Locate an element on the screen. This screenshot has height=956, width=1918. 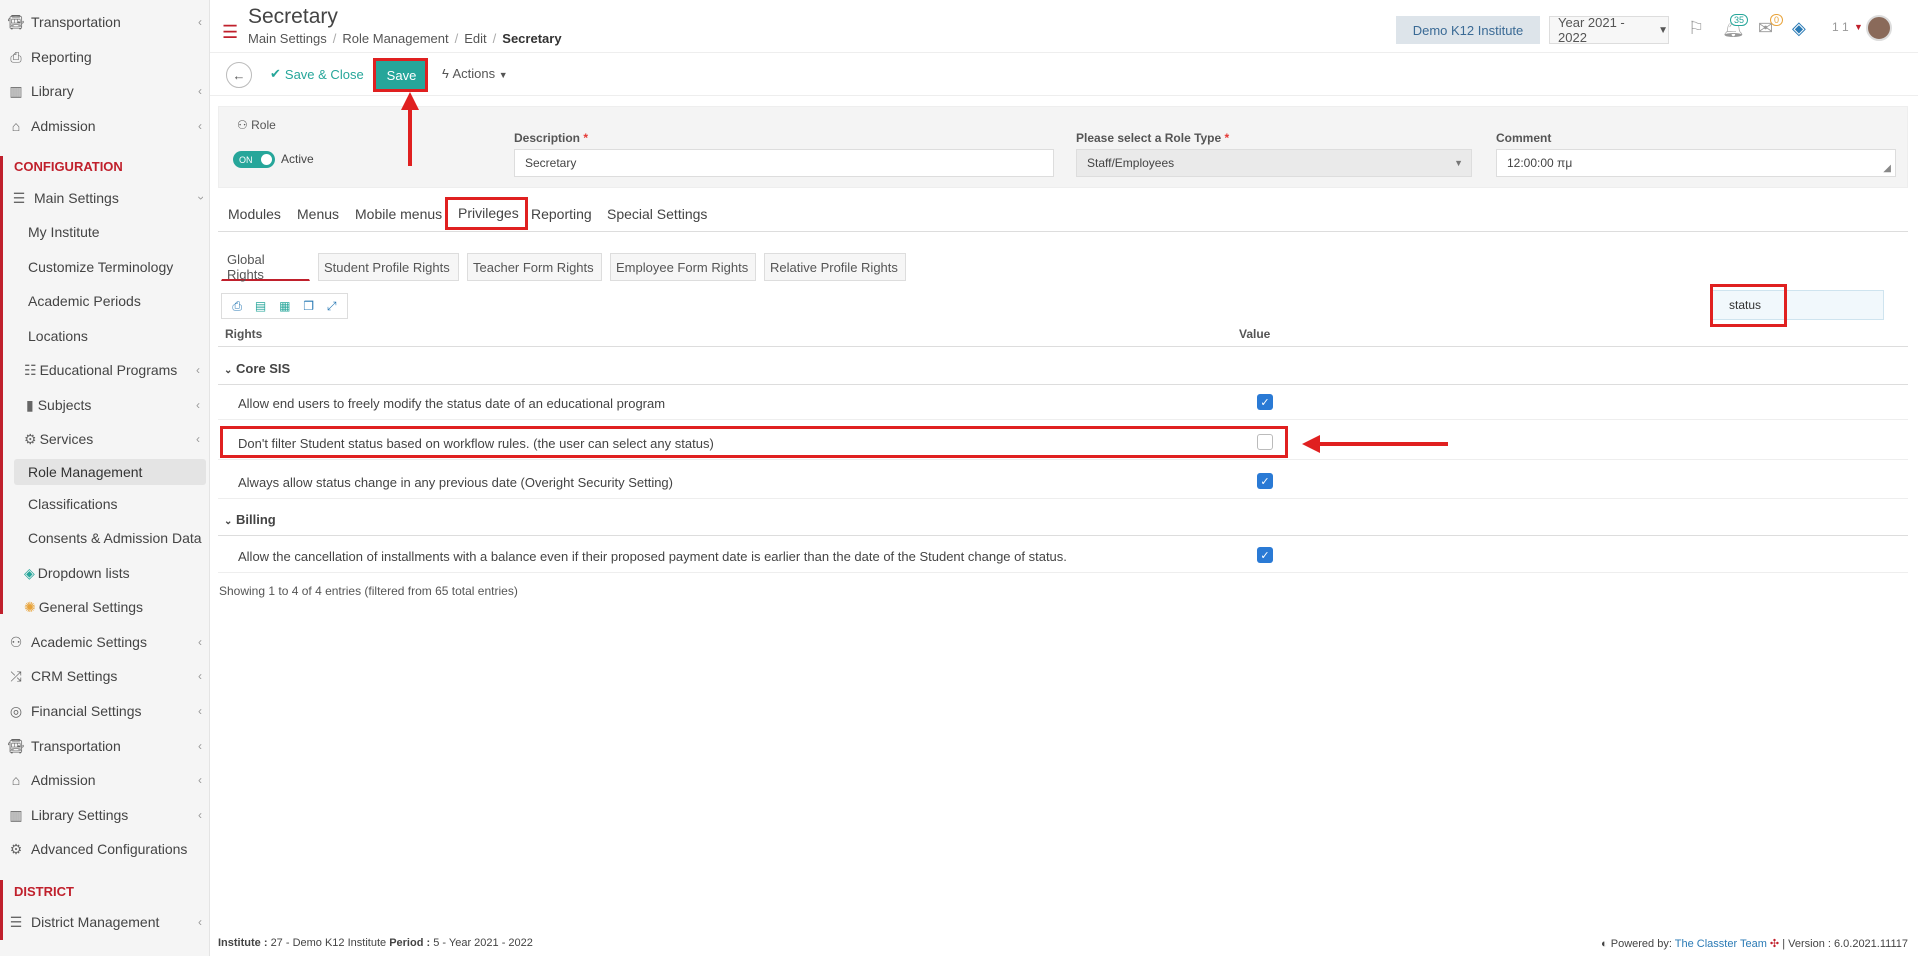
sidebar-item-educational-programs: ☷ Educational Programs ‹ is located at coordinates (110, 370).